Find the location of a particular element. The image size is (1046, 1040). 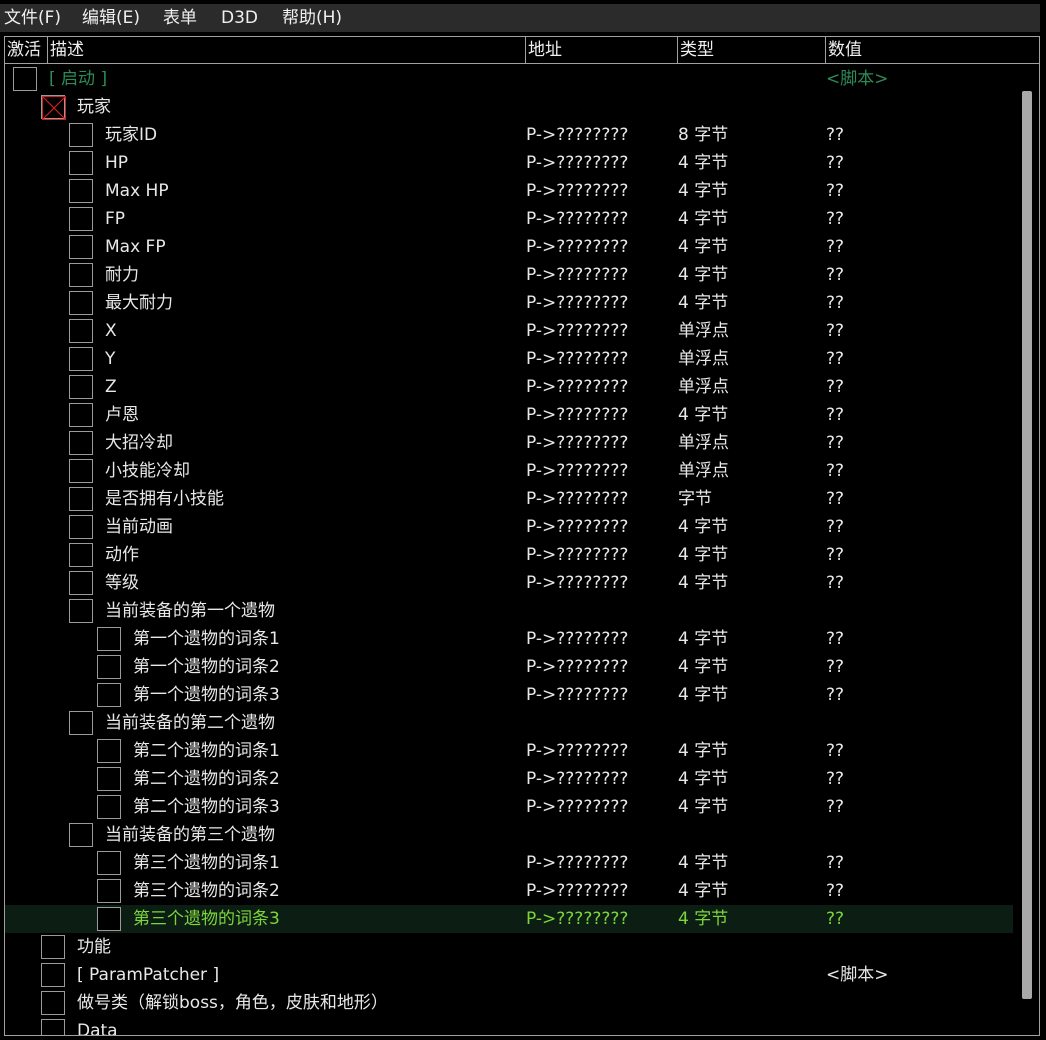

table-row: 当前装备的第三个遗物 is located at coordinates (509, 835).